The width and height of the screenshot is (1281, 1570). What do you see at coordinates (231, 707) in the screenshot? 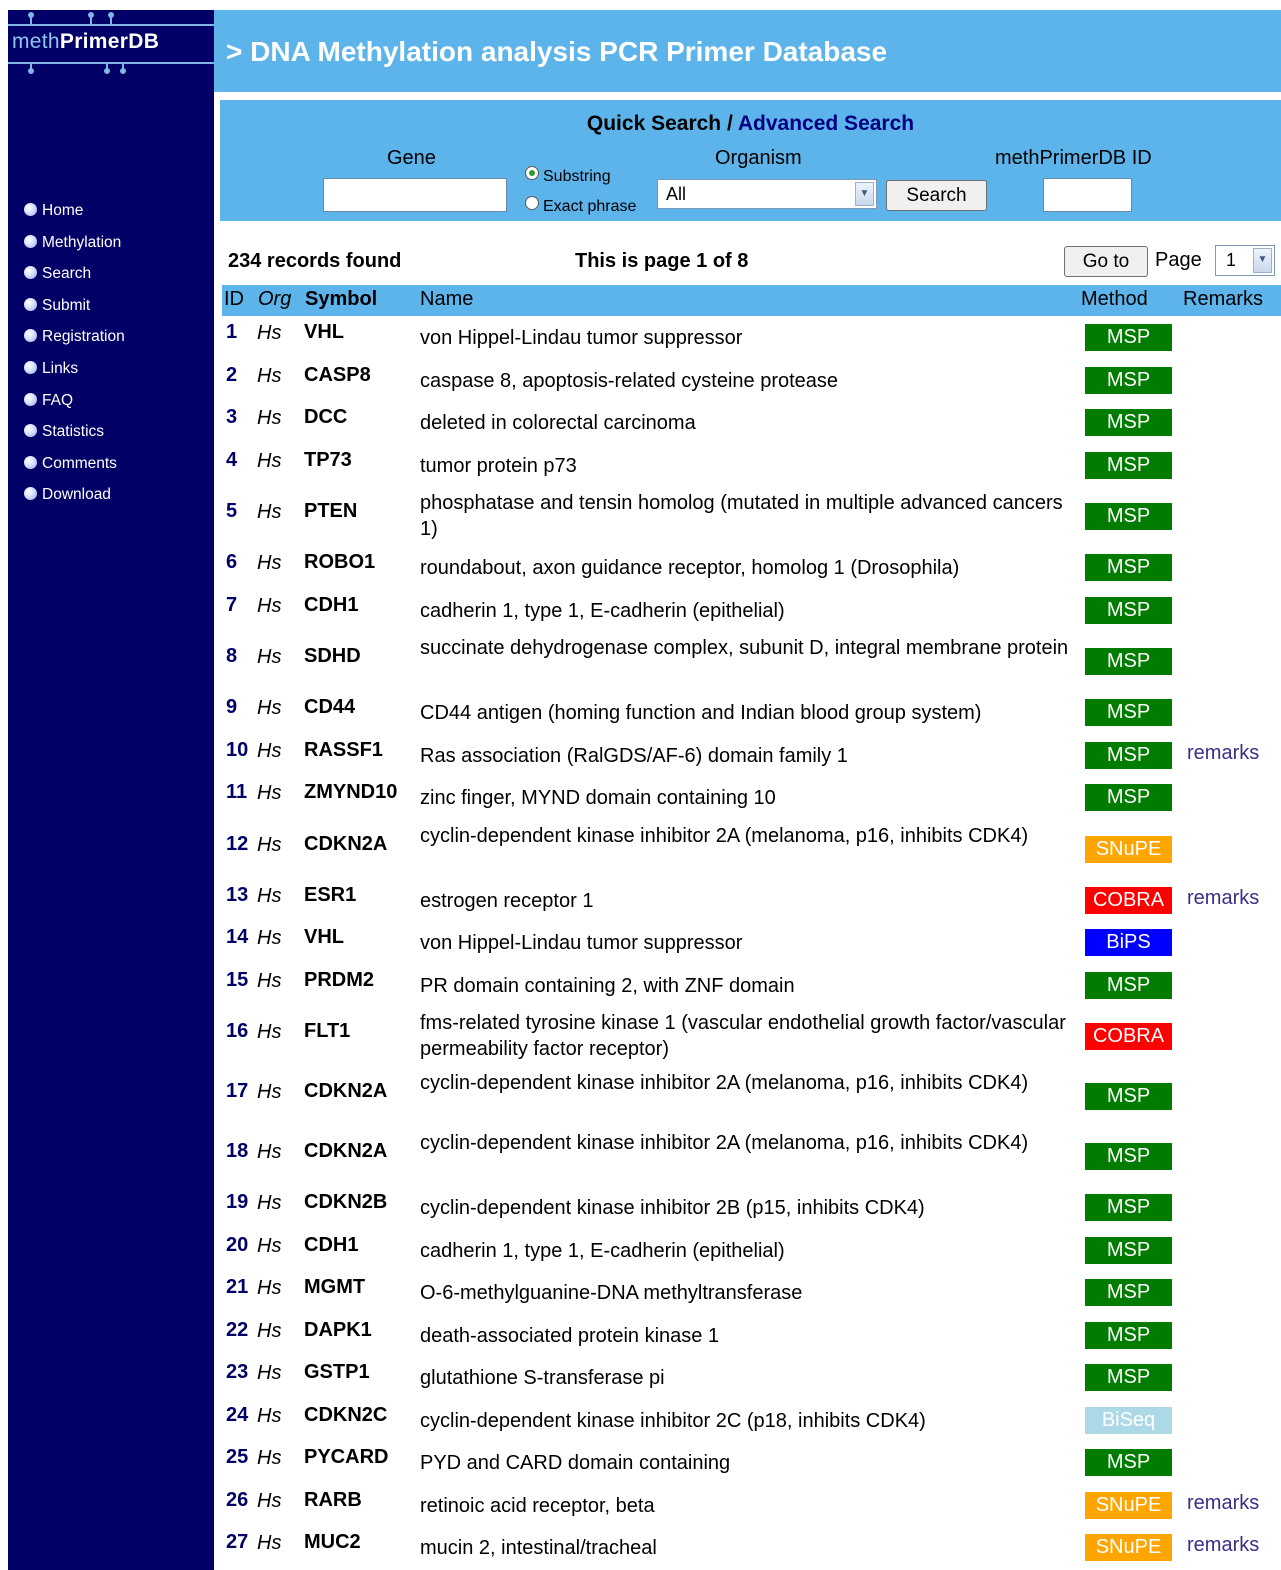
I see `record-id-link: 9` at bounding box center [231, 707].